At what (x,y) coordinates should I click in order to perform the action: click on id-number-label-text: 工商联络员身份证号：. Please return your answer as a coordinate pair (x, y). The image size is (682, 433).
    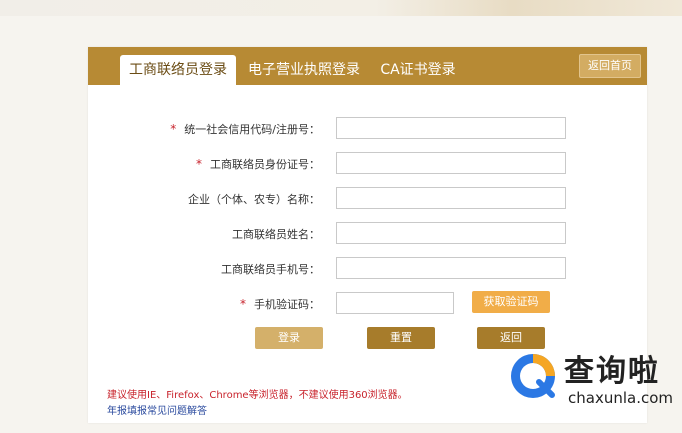
    Looking at the image, I should click on (265, 164).